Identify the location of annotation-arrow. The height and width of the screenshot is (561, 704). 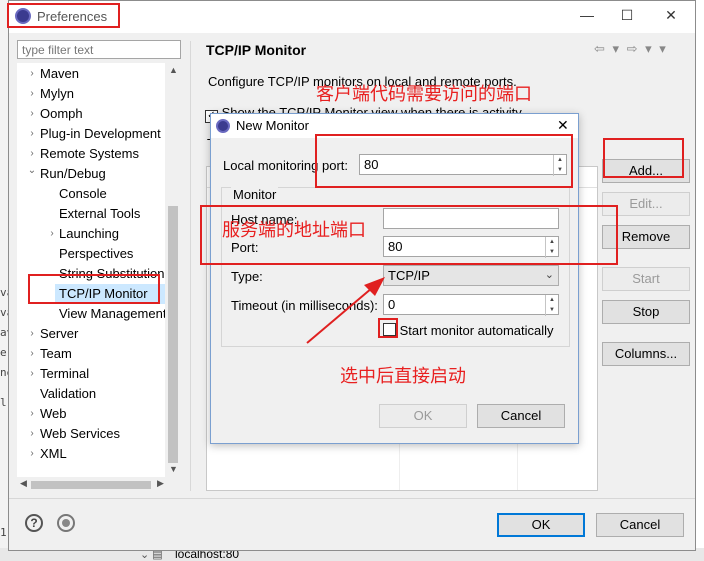
(345, 310).